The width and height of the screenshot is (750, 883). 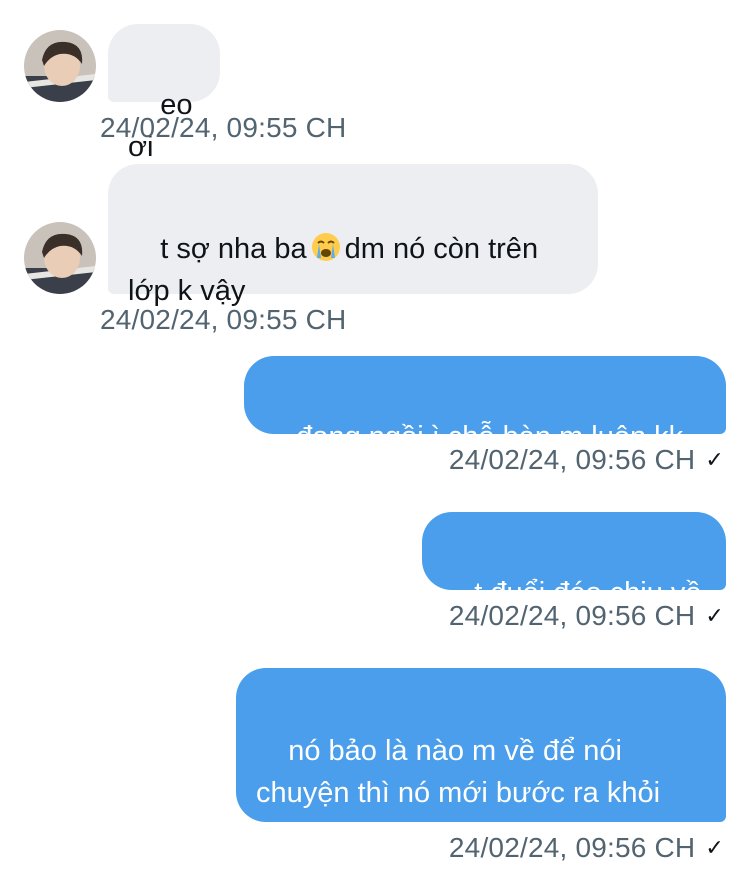 What do you see at coordinates (233, 249) in the screenshot?
I see `message-text: t sợ nha ba` at bounding box center [233, 249].